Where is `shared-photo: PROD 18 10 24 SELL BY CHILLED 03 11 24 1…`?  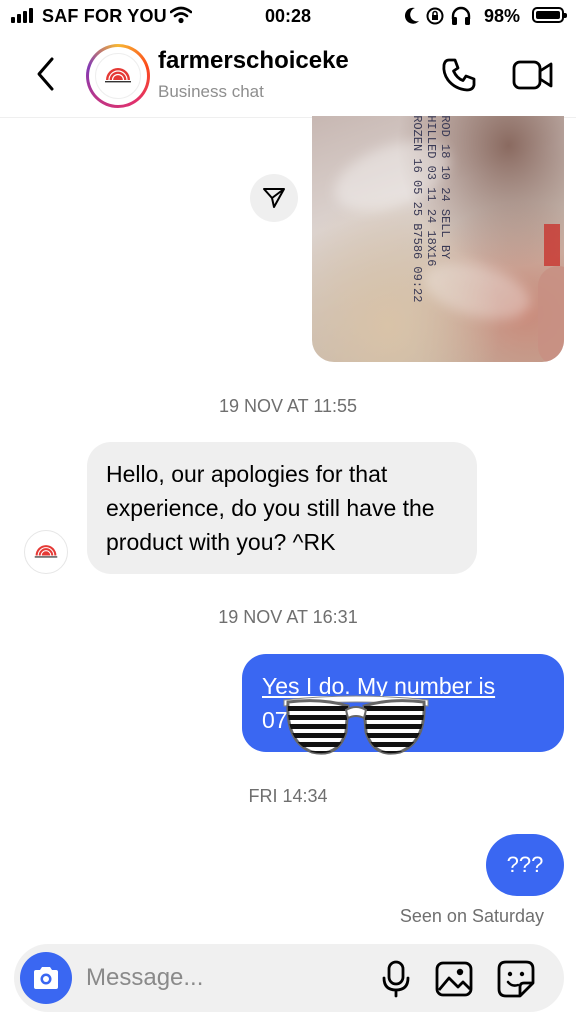
shared-photo: PROD 18 10 24 SELL BY CHILLED 03 11 24 1… is located at coordinates (438, 239).